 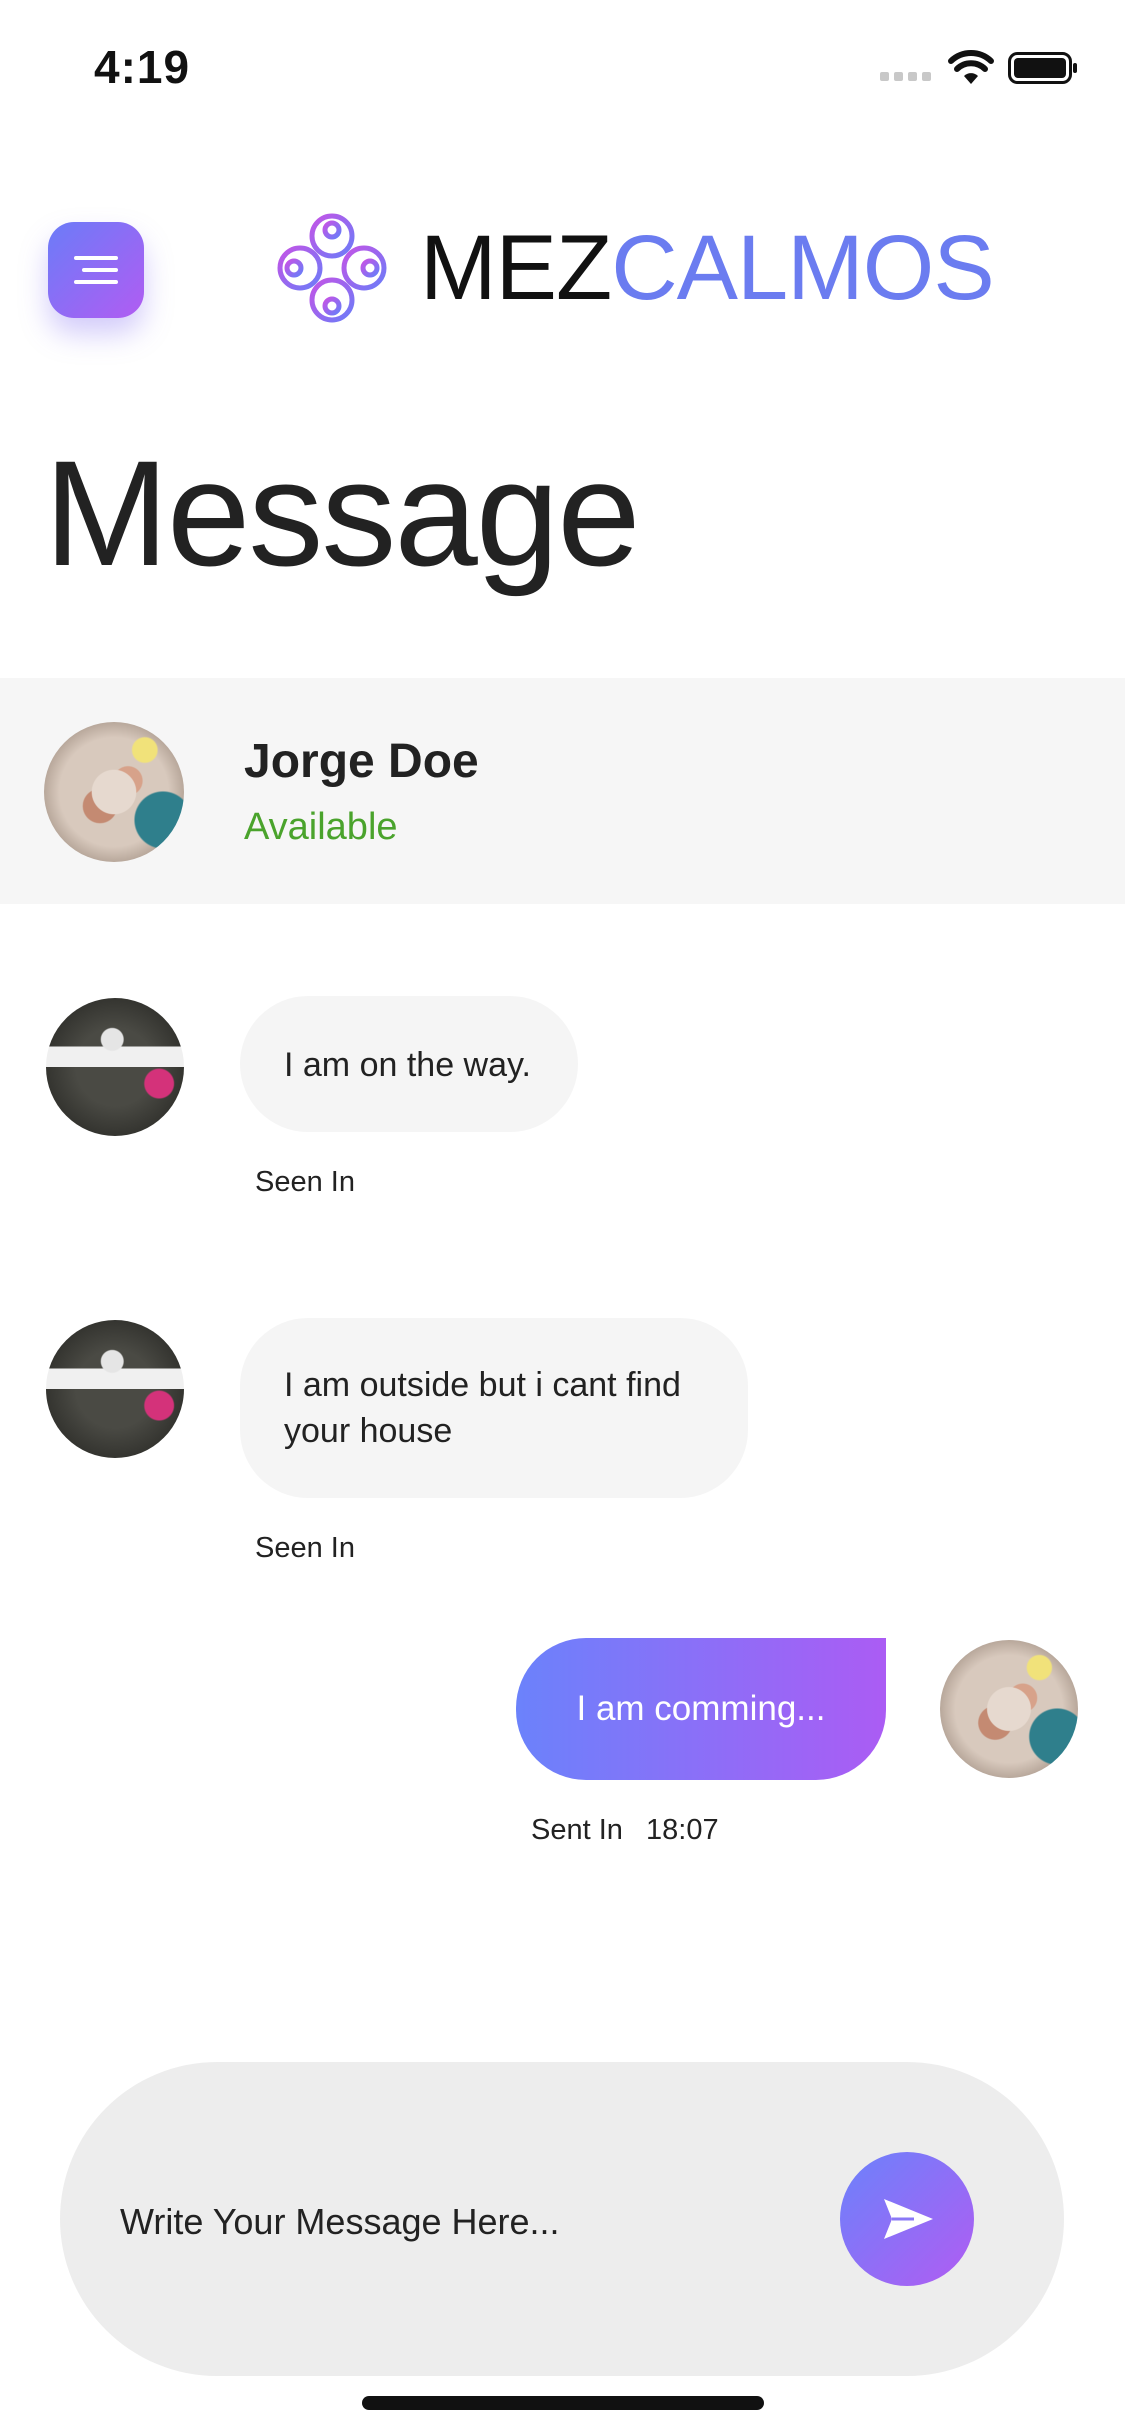 What do you see at coordinates (482, 1408) in the screenshot?
I see `message-text: I am outside but i cant find your house` at bounding box center [482, 1408].